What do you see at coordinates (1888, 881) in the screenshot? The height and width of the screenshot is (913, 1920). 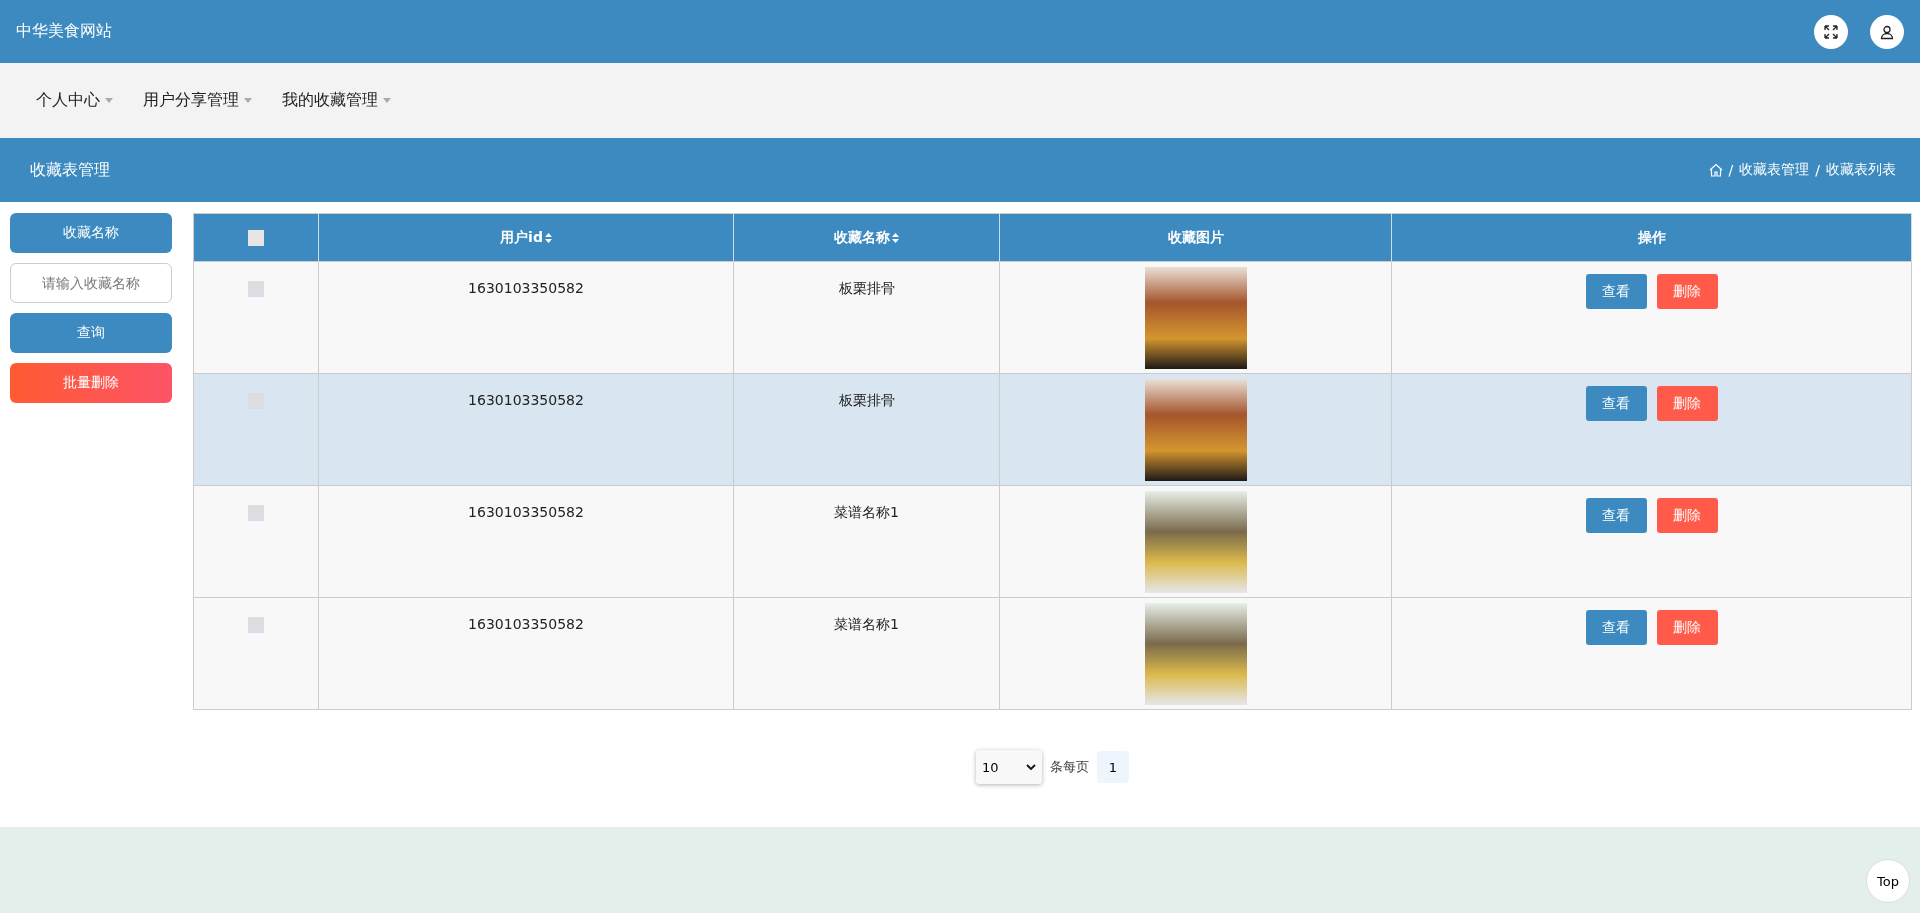 I see `back-to-top-button: Top` at bounding box center [1888, 881].